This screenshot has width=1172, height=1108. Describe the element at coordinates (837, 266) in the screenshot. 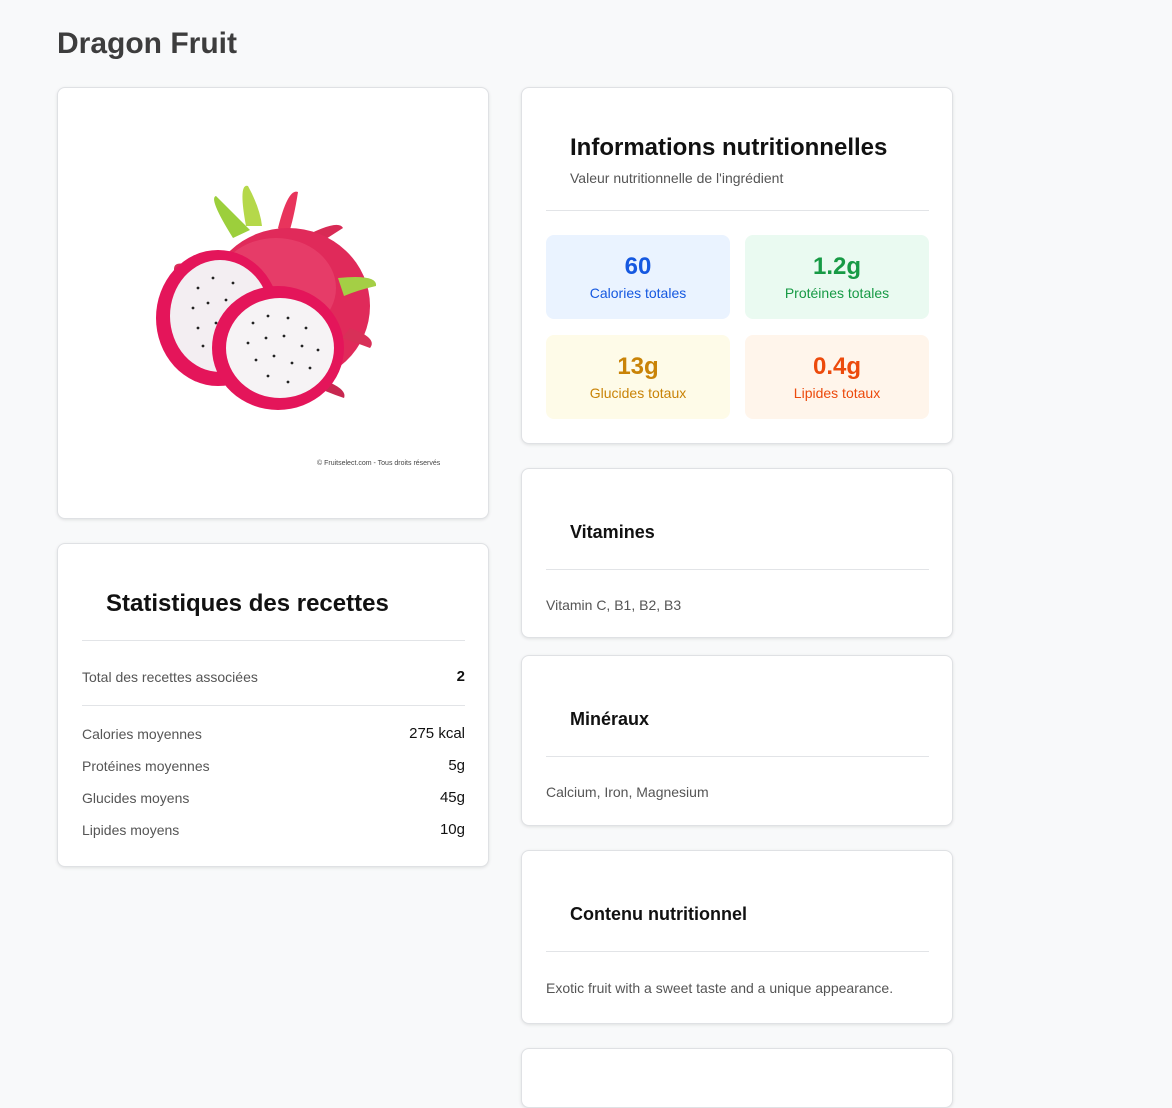

I see `tile-value: 1.2g` at that location.